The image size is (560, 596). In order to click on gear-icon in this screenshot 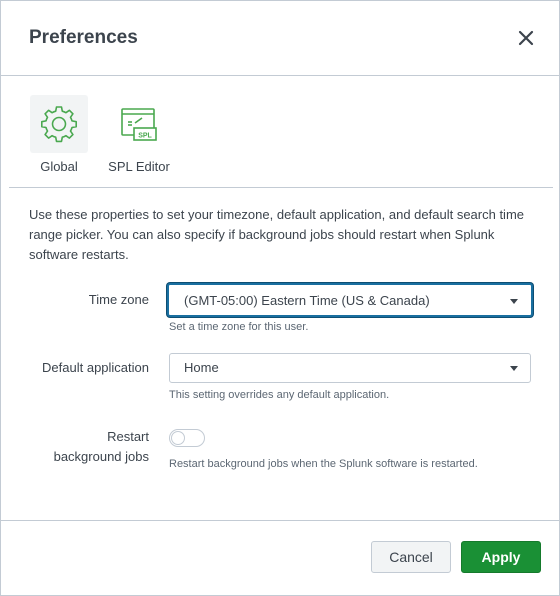, I will do `click(59, 124)`.